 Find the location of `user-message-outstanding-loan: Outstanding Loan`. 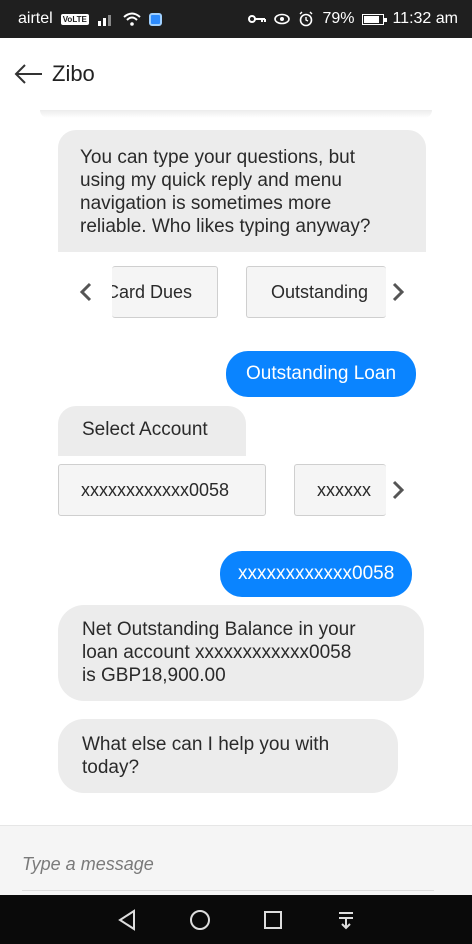

user-message-outstanding-loan: Outstanding Loan is located at coordinates (321, 374).